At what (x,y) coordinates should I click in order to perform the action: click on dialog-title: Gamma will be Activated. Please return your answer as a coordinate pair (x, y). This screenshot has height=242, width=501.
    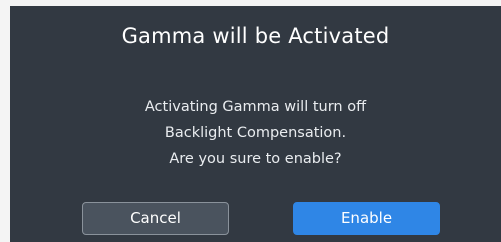
    Looking at the image, I should click on (255, 36).